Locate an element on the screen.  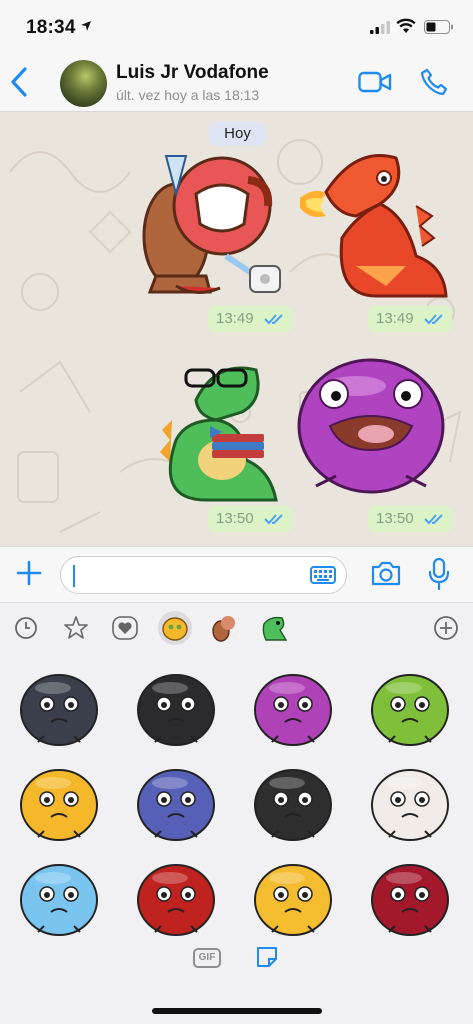
clock-icon is located at coordinates (26, 628).